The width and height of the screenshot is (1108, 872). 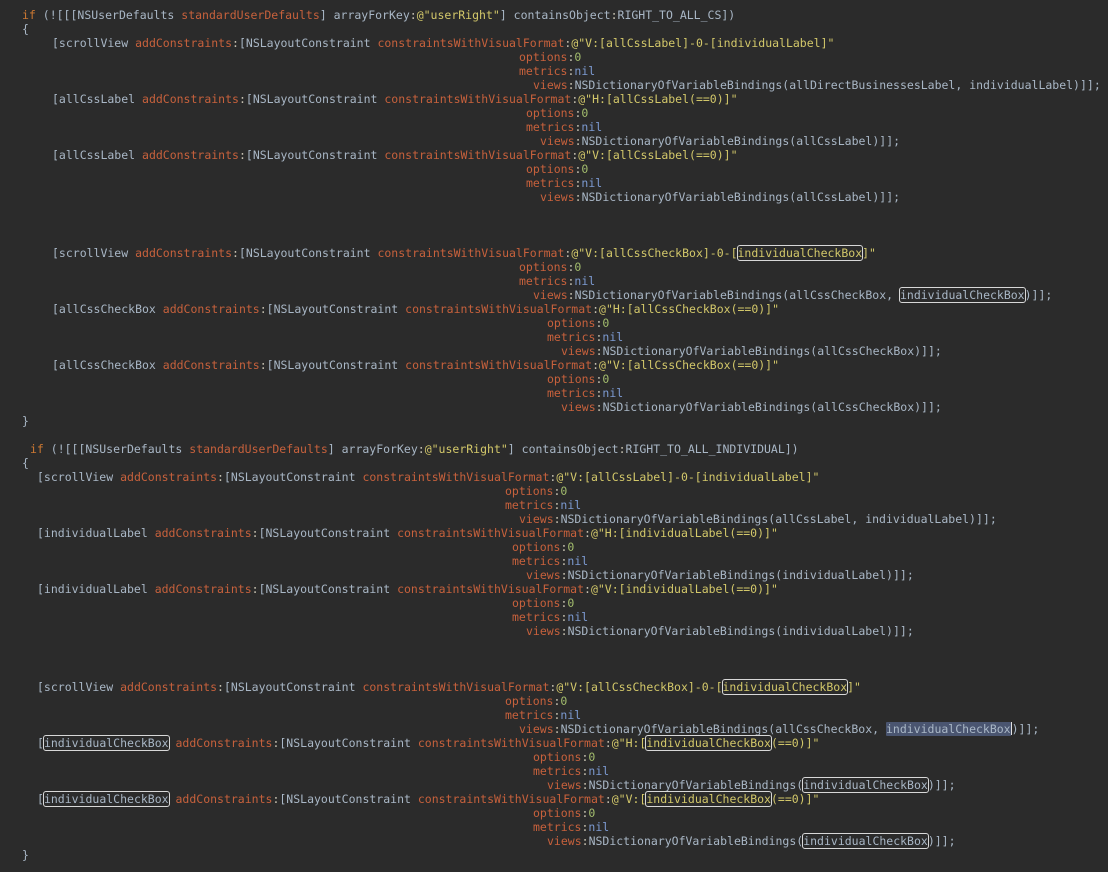 What do you see at coordinates (40, 743) in the screenshot?
I see `code-token: [` at bounding box center [40, 743].